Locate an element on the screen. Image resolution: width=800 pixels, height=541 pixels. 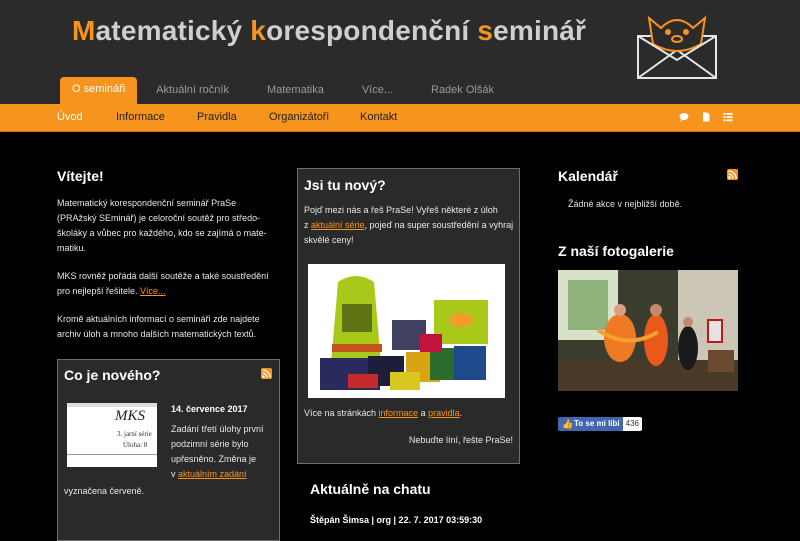
new-here-more: Více na stránkách informace a pravidla. is located at coordinates (383, 413).